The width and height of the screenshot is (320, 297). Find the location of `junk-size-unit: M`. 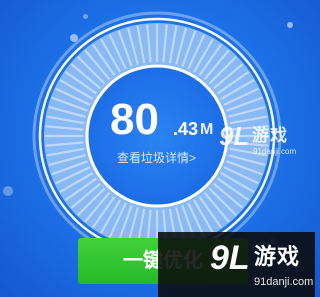

junk-size-unit: M is located at coordinates (207, 129).